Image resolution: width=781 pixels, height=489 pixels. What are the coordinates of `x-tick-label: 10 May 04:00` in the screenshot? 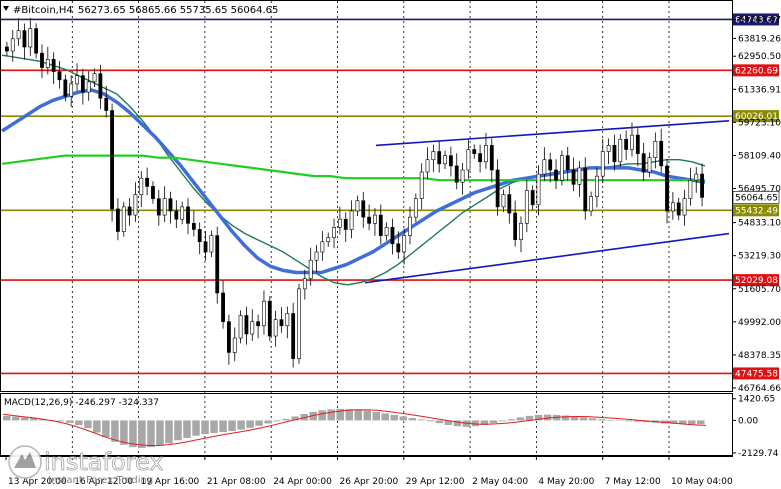 It's located at (702, 482).